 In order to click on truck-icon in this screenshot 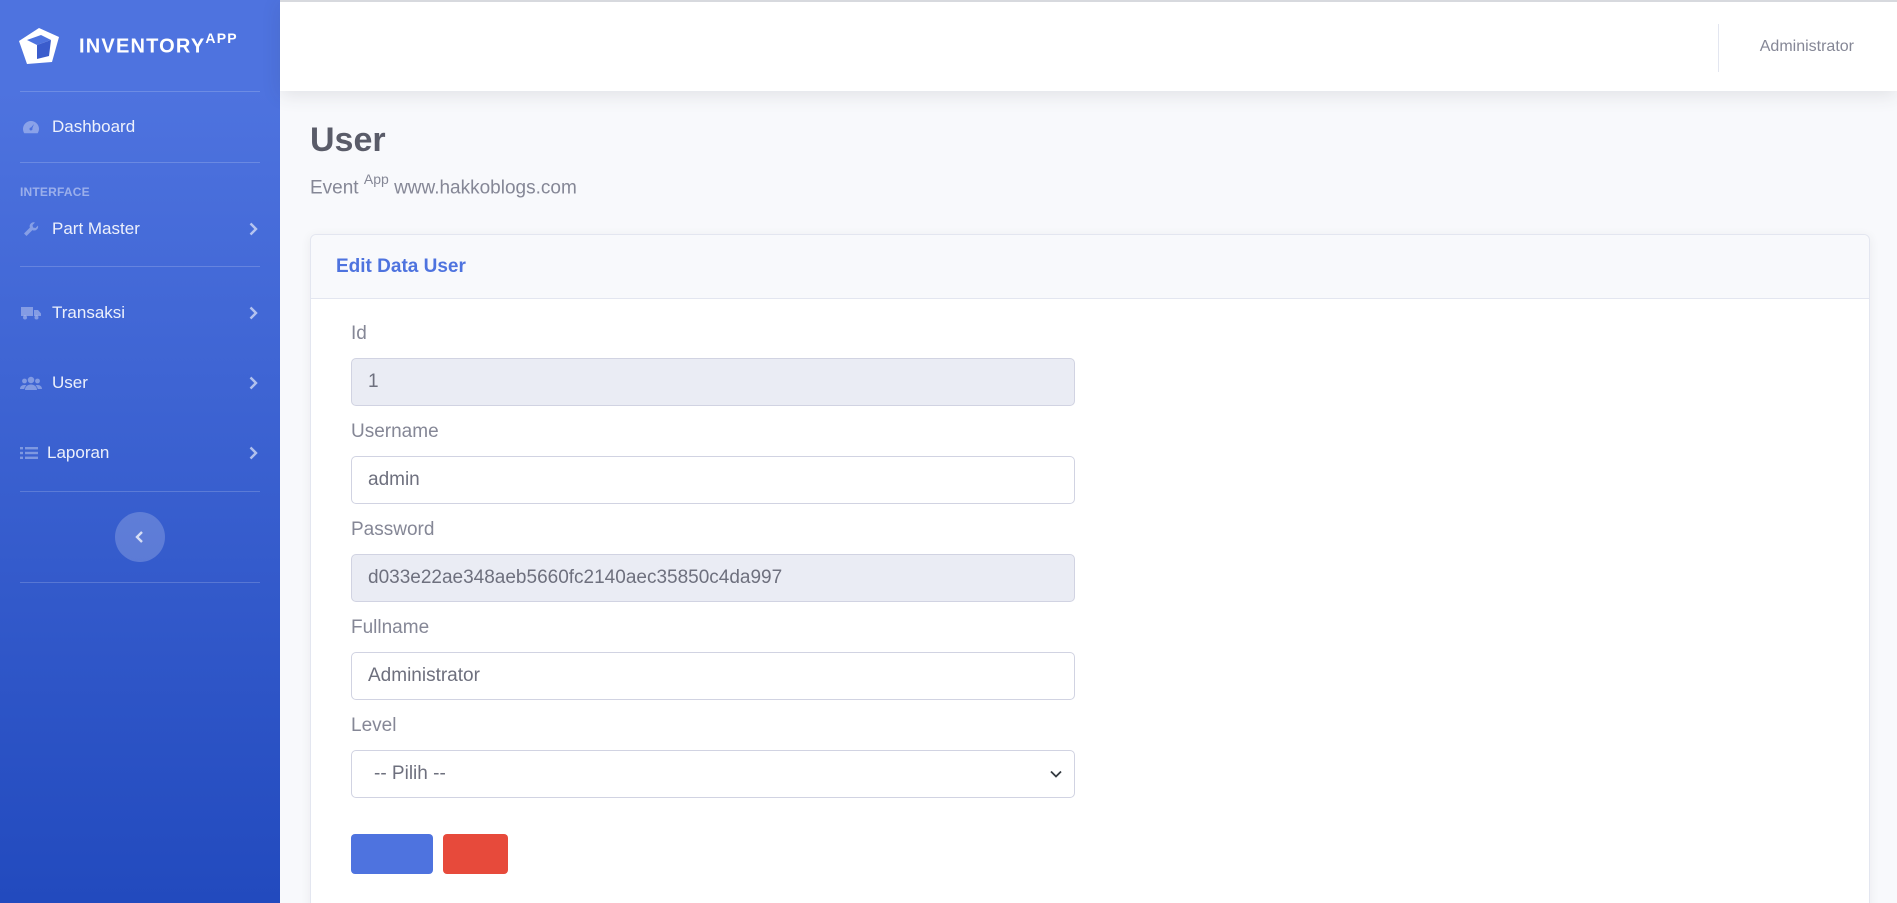, I will do `click(31, 313)`.